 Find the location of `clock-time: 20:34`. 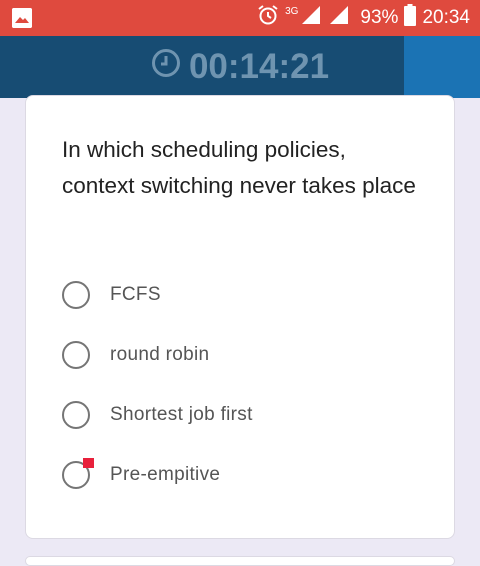

clock-time: 20:34 is located at coordinates (446, 17).